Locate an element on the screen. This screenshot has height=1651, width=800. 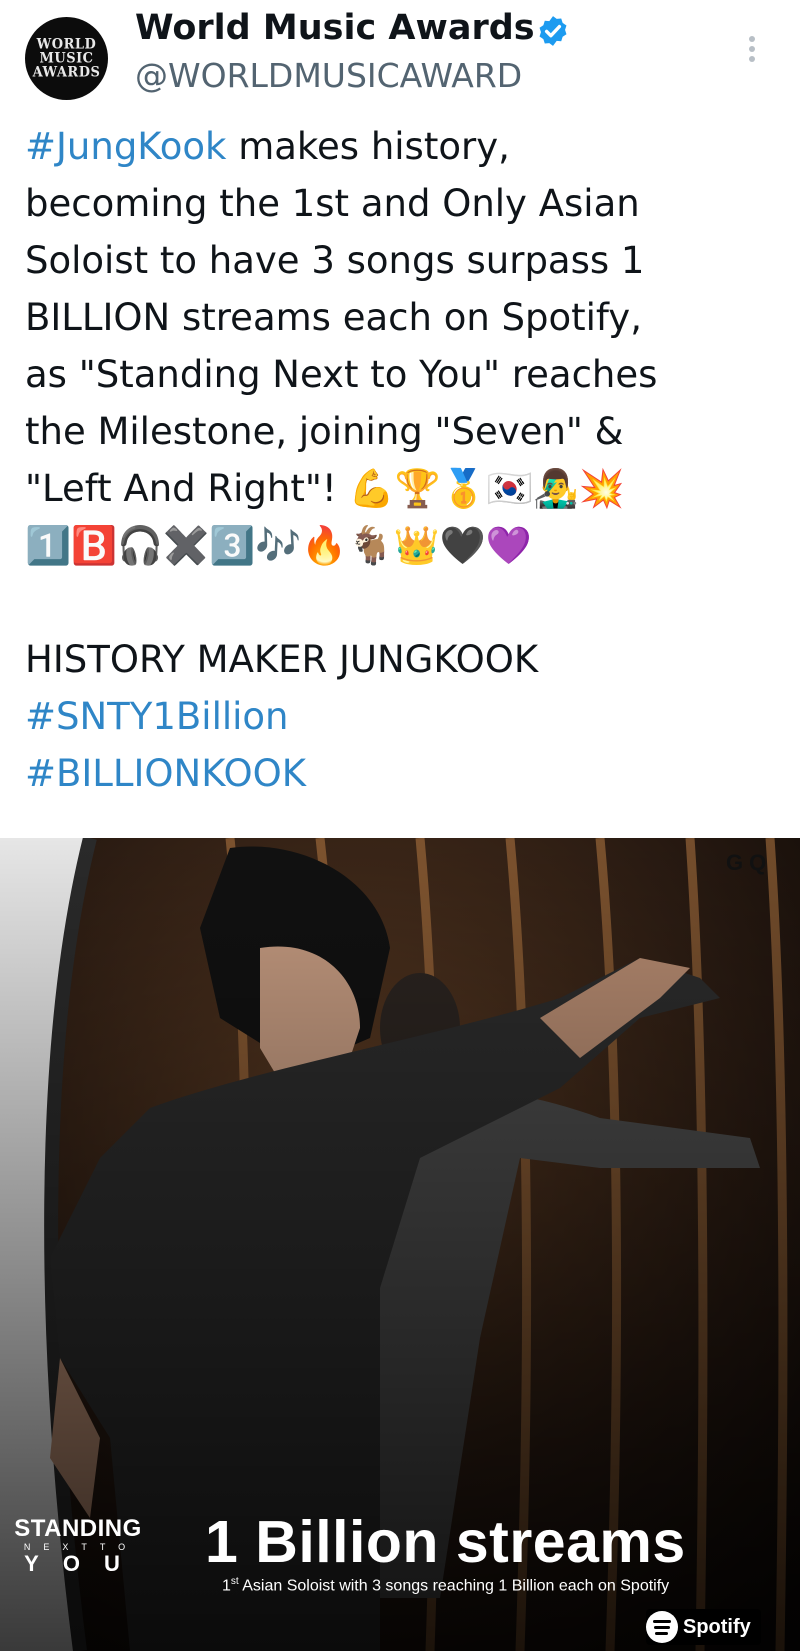
standing-next-to-you-logo: STANDING NEXTTO YOU is located at coordinates (78, 1546).